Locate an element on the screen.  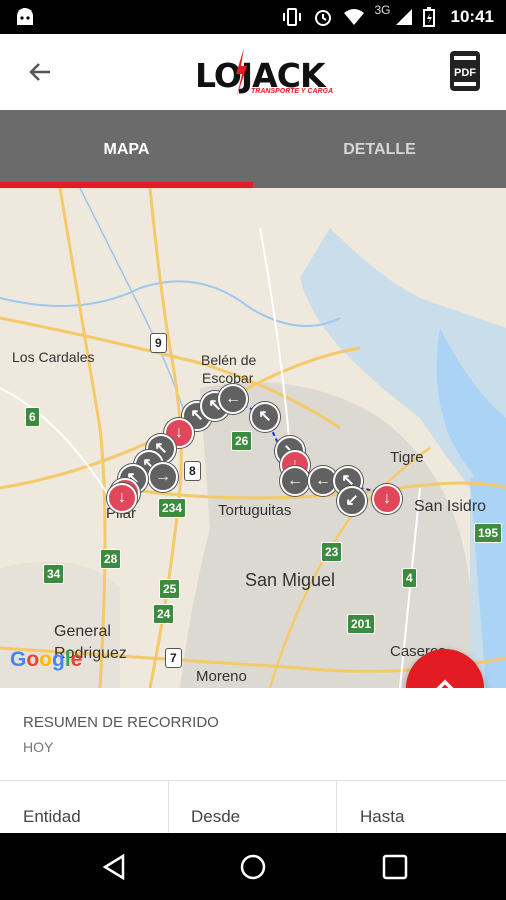
place-label: Belén de is located at coordinates (229, 360).